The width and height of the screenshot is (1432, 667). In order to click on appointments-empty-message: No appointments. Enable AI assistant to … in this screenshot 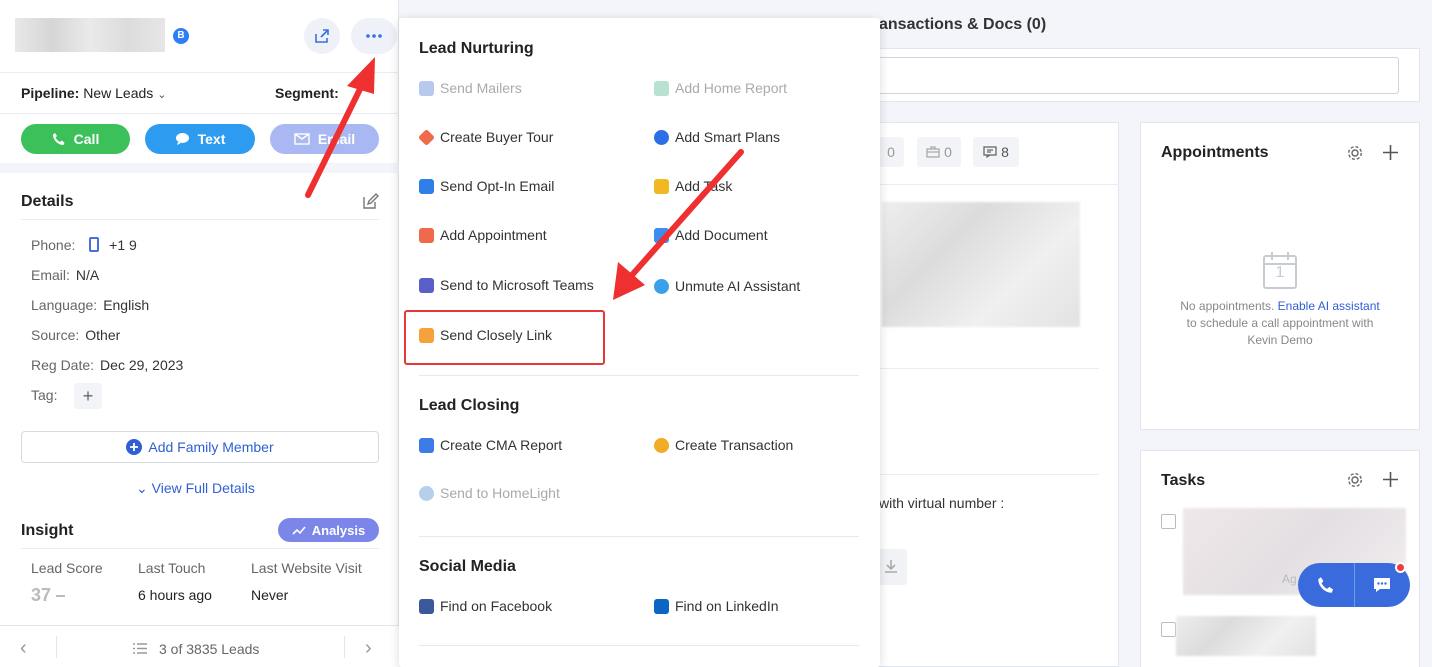, I will do `click(1280, 323)`.